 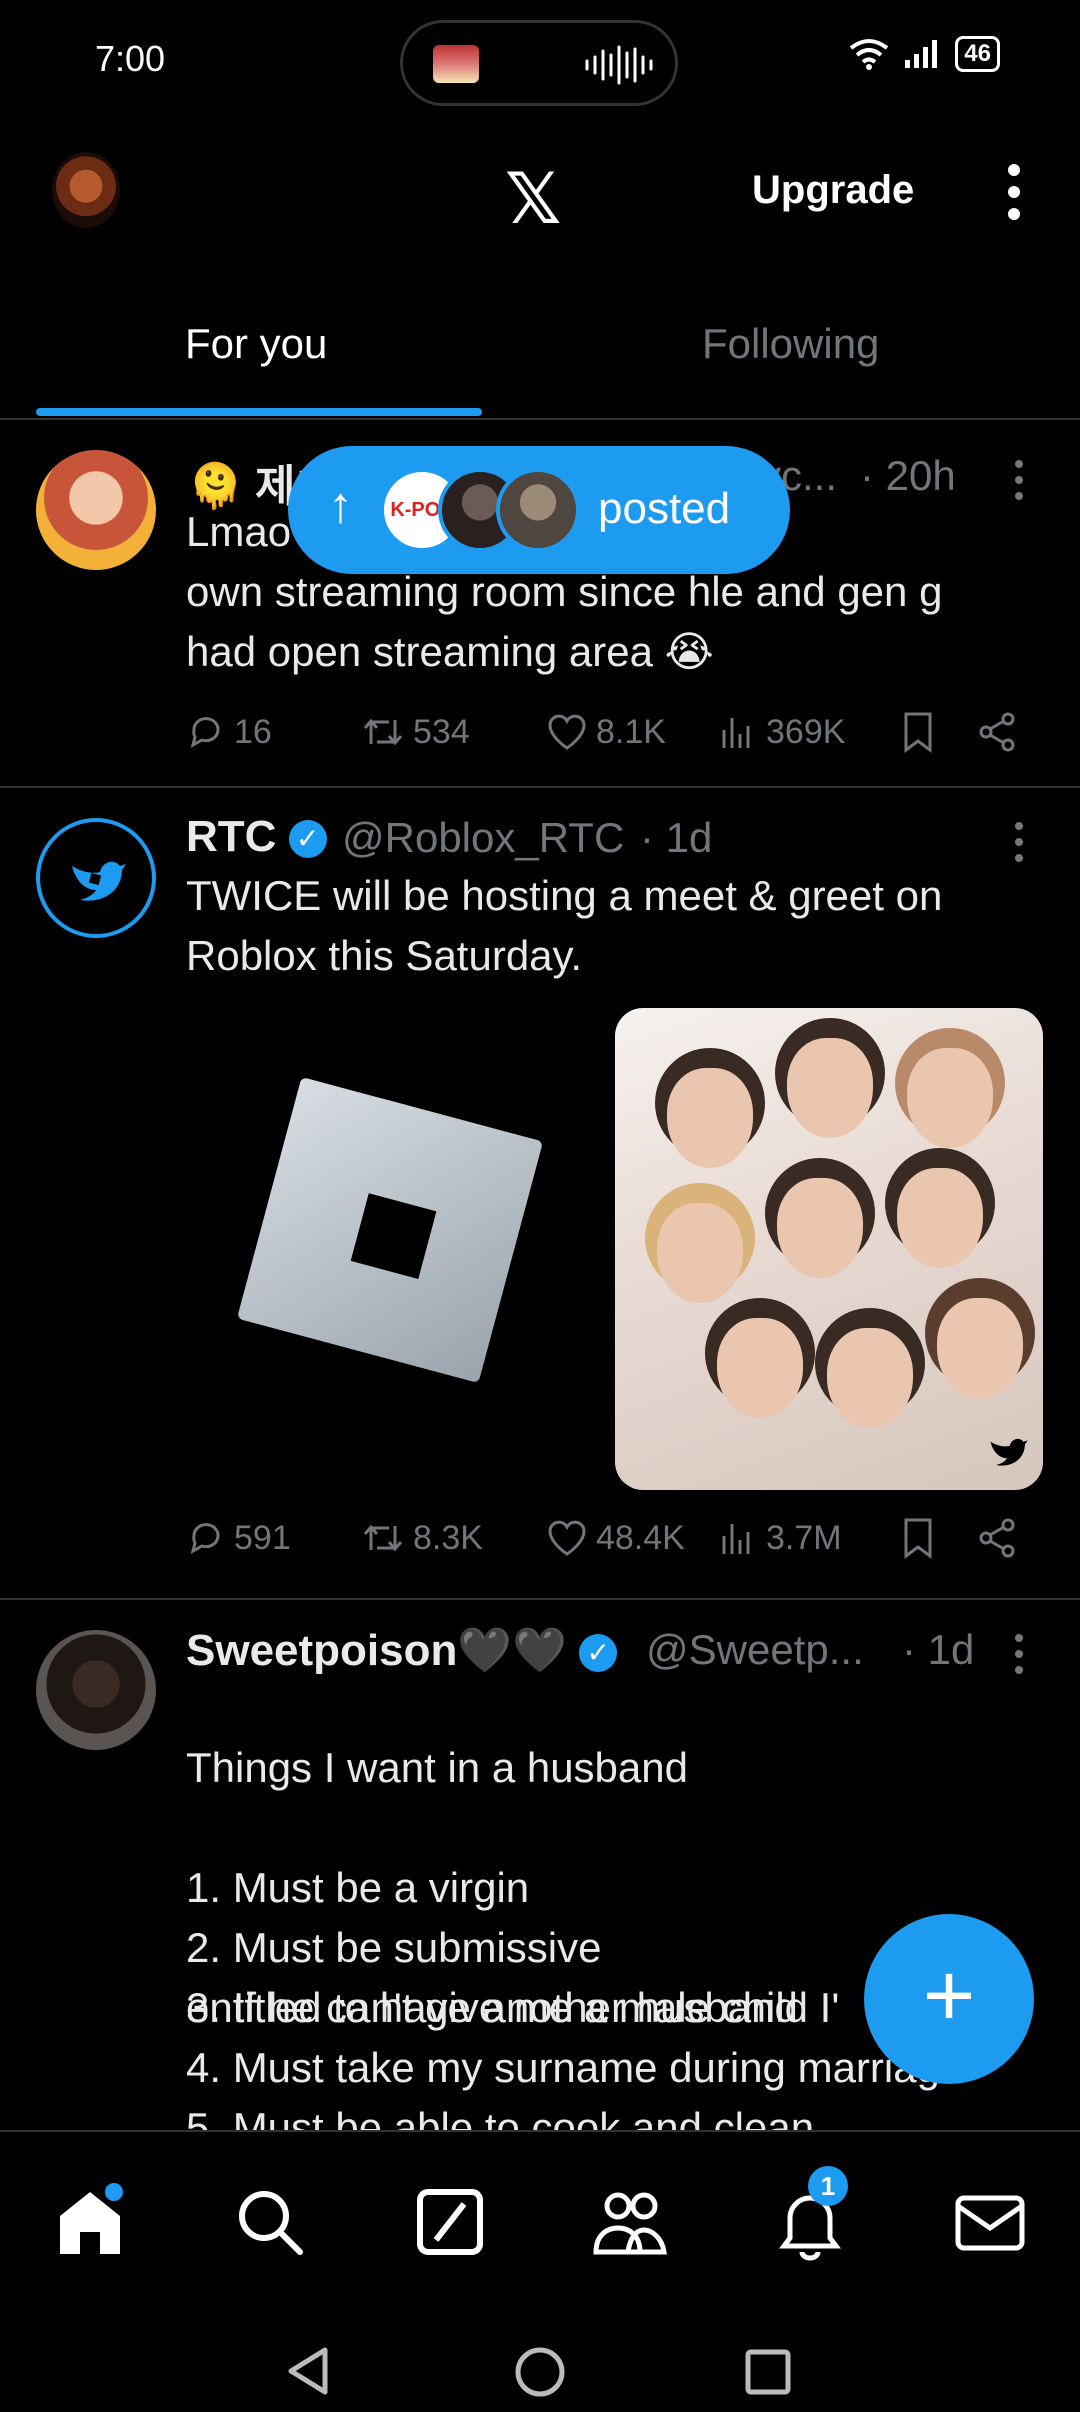 I want to click on like-button: 48.4K, so click(x=632, y=1538).